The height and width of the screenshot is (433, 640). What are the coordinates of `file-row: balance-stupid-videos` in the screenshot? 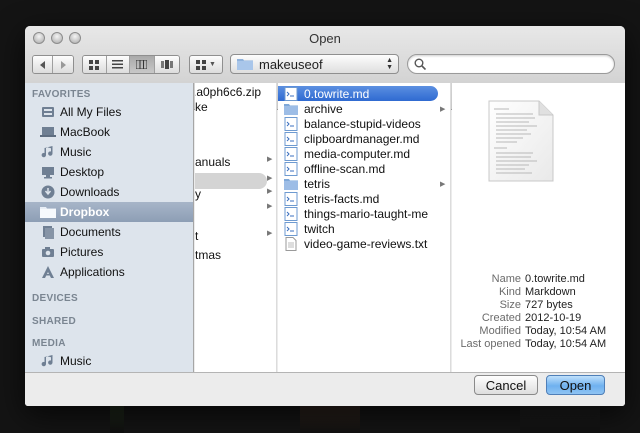 It's located at (364, 123).